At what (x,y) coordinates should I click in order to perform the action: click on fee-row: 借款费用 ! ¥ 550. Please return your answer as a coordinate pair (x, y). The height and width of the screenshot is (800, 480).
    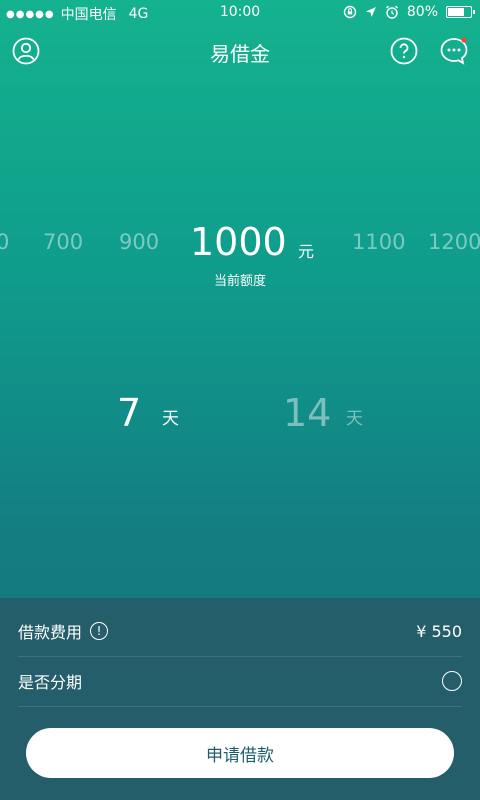
    Looking at the image, I should click on (240, 631).